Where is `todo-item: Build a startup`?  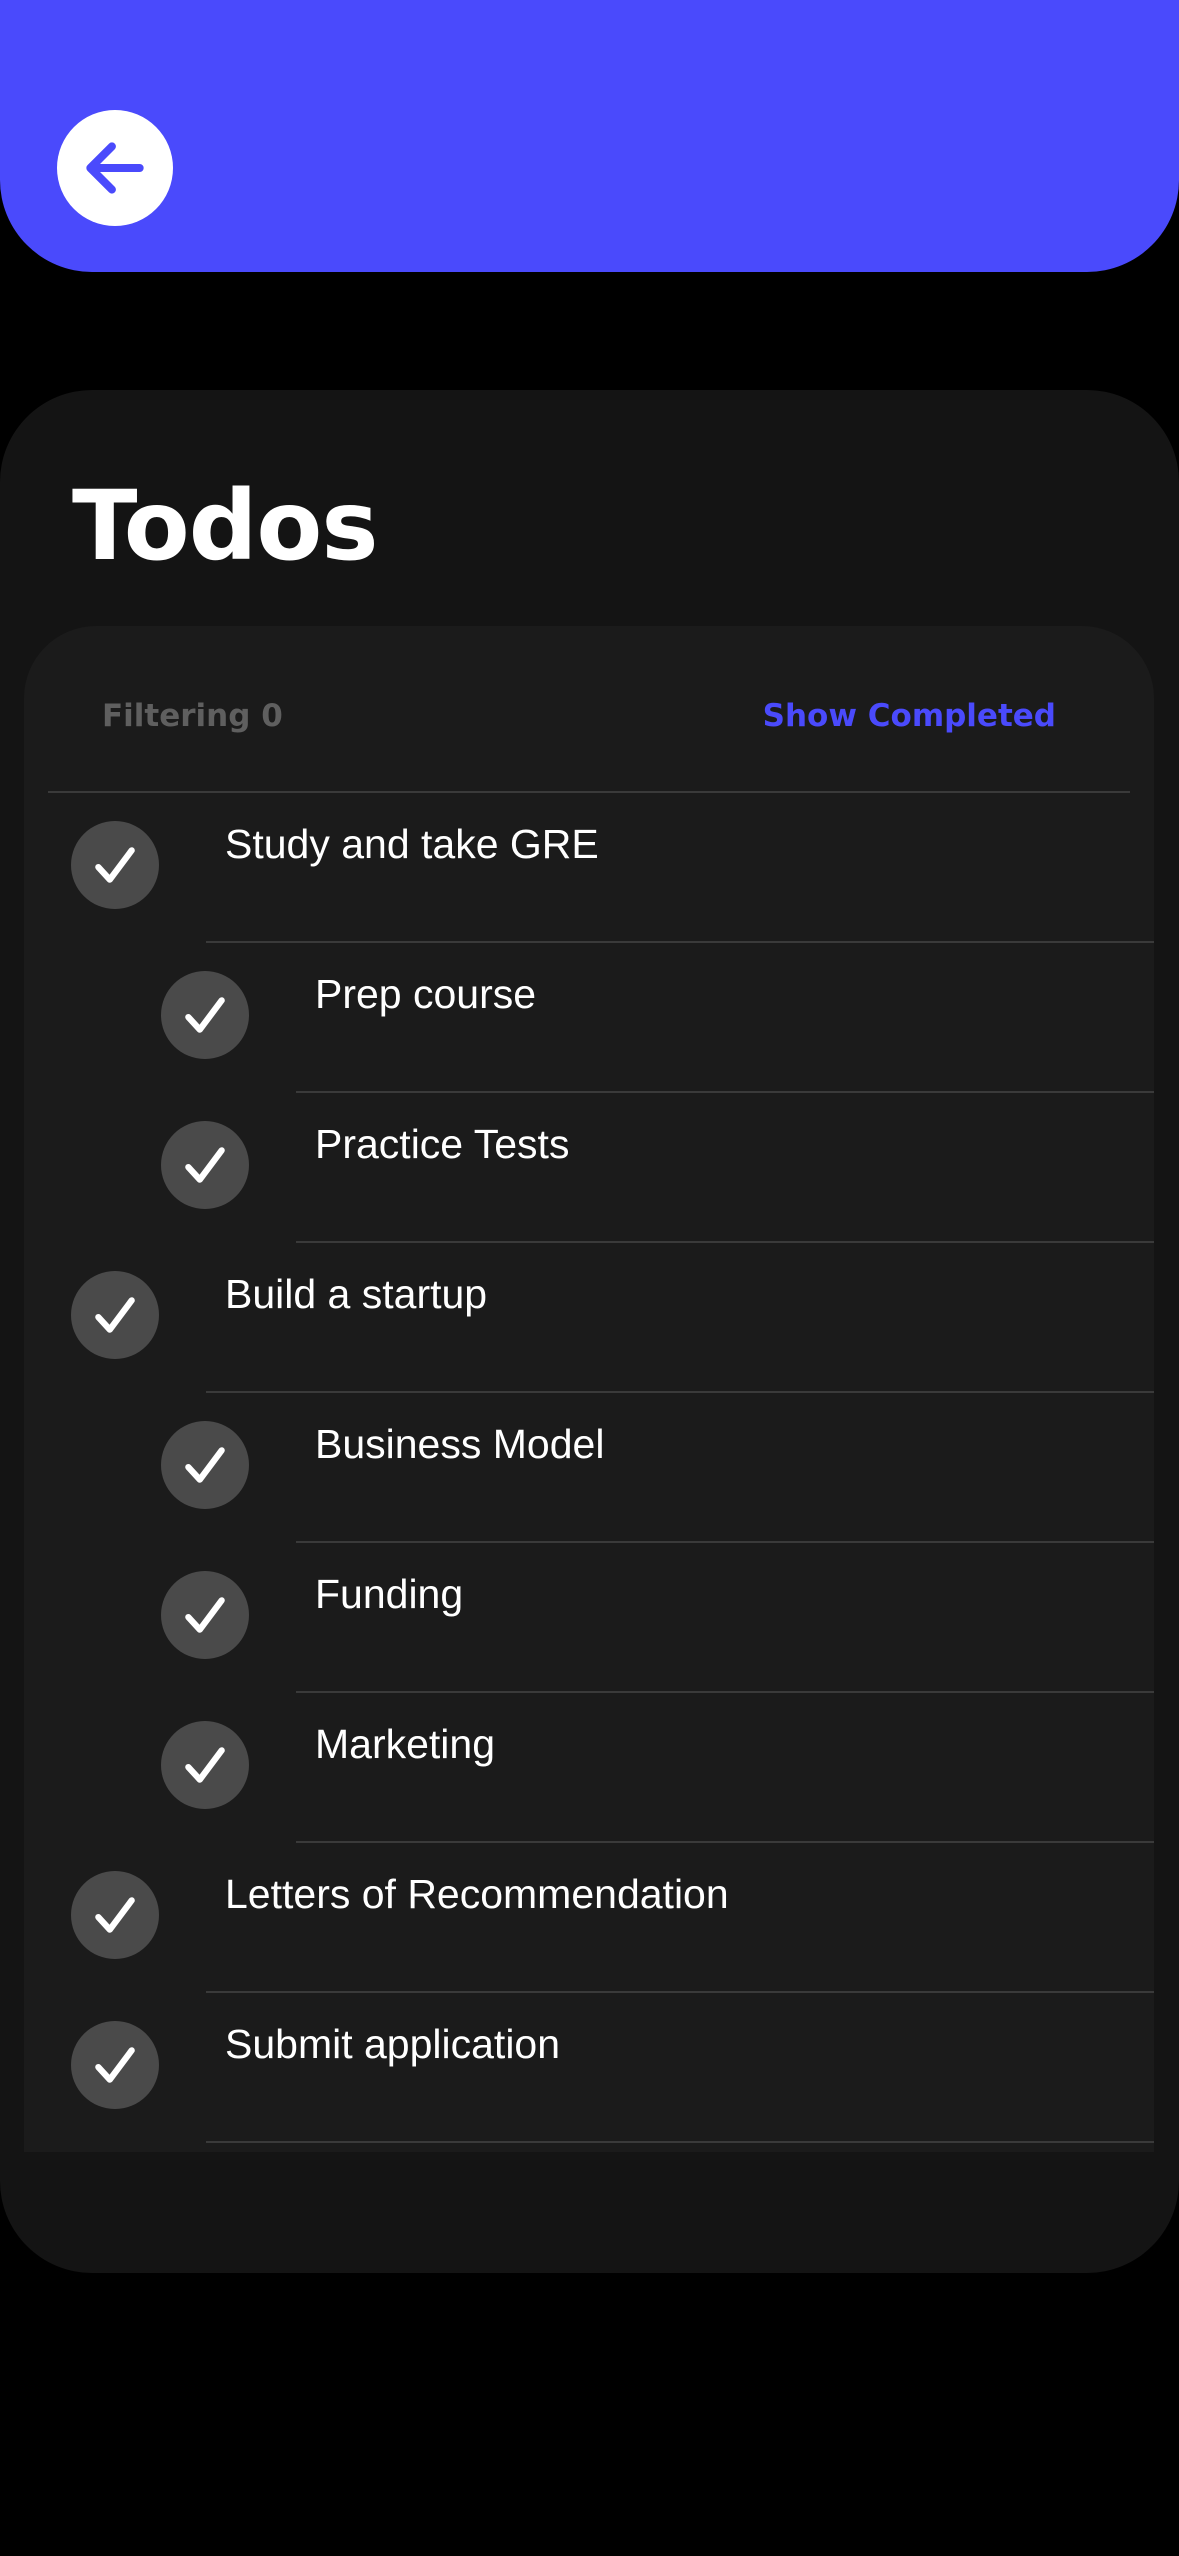
todo-item: Build a startup is located at coordinates (589, 1318).